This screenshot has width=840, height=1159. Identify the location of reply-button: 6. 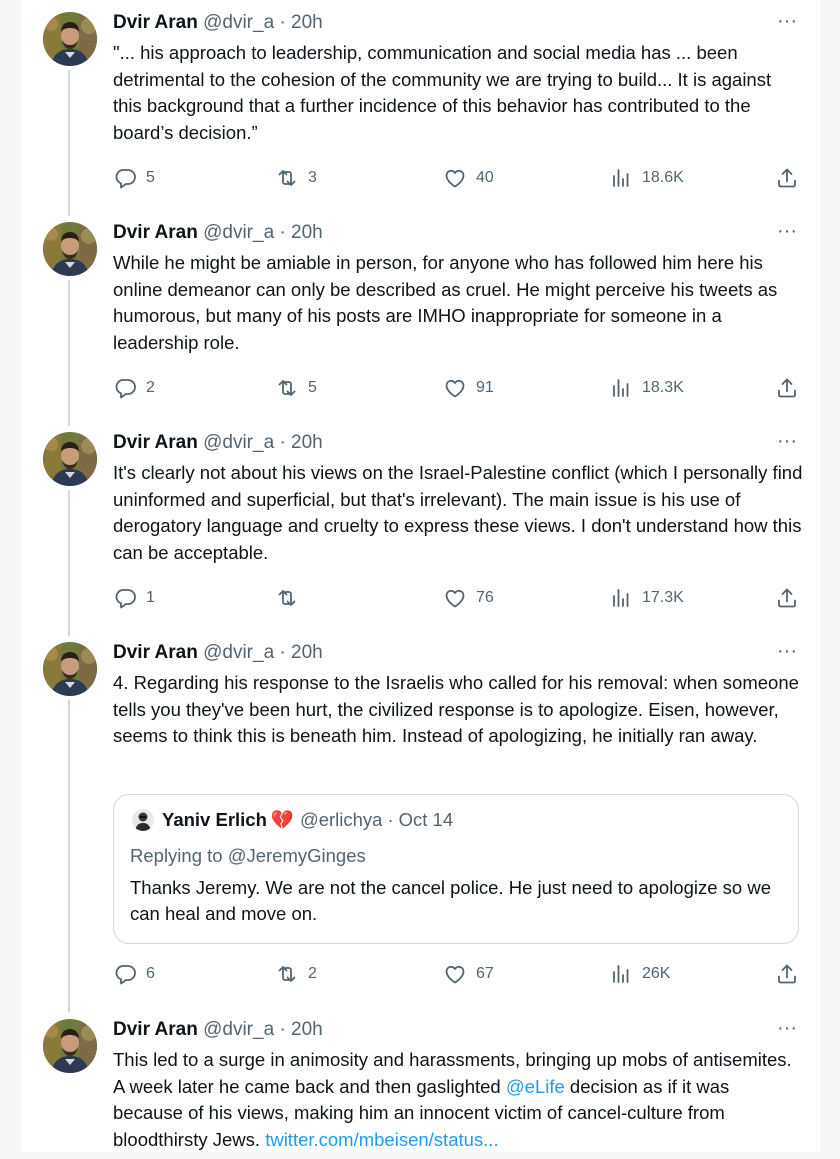
(134, 974).